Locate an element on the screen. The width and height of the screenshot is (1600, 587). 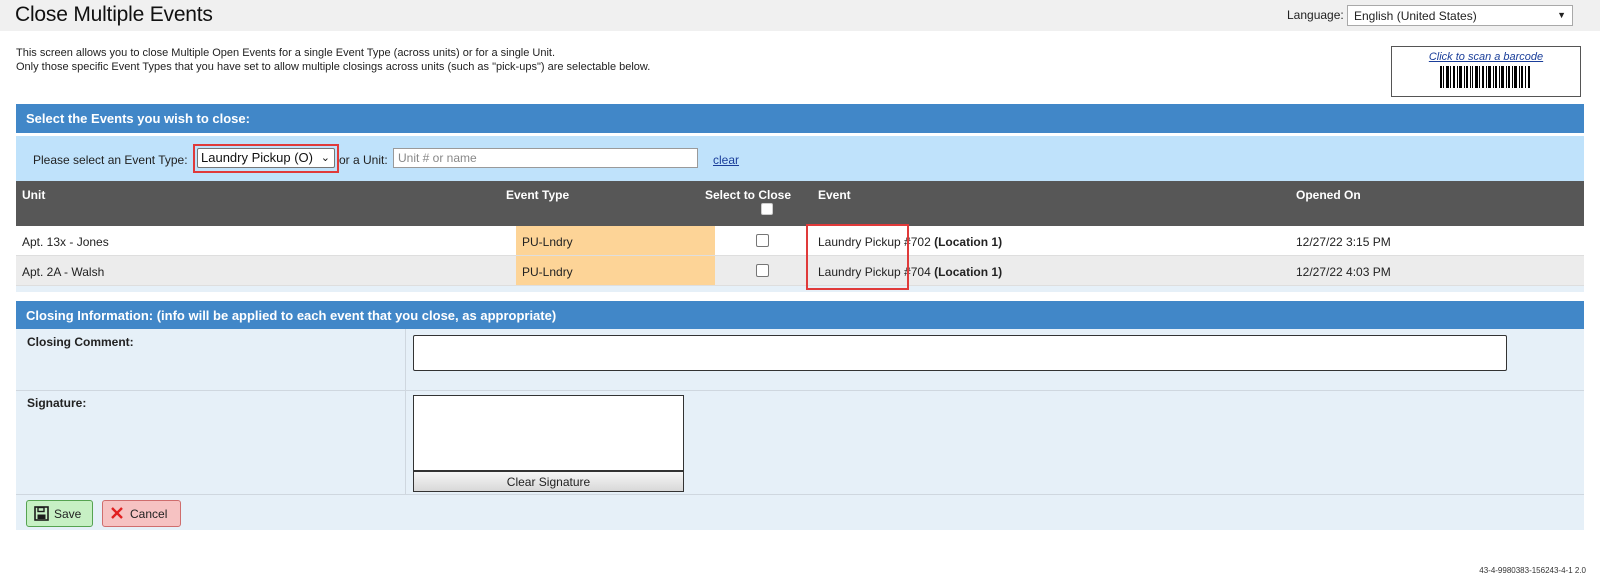
select-events-header: Select the Events you wish to close: is located at coordinates (800, 118).